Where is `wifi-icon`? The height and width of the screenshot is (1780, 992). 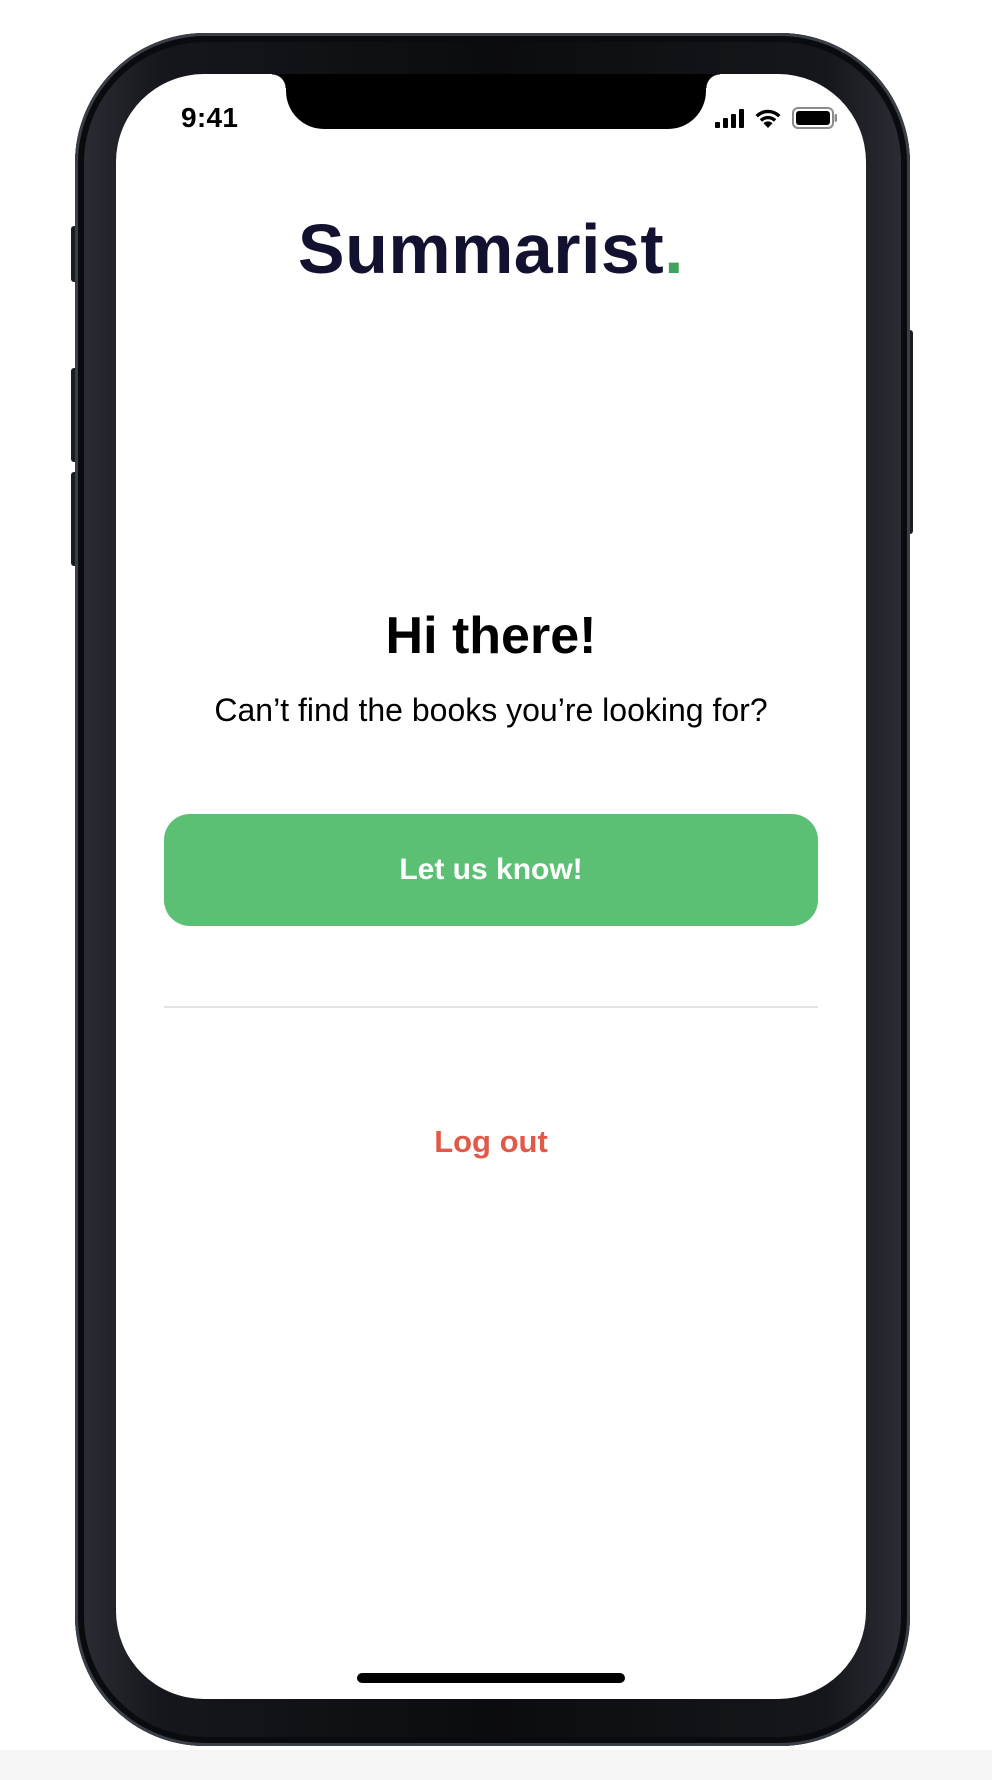
wifi-icon is located at coordinates (768, 118).